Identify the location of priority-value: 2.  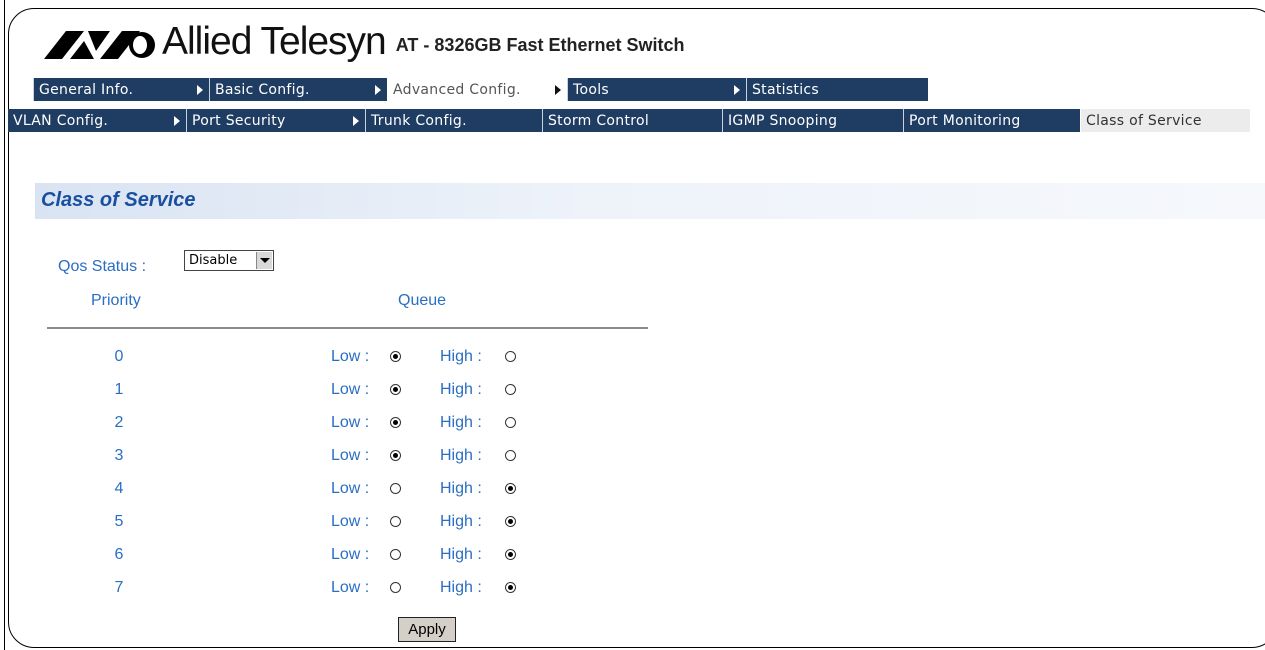
(119, 422).